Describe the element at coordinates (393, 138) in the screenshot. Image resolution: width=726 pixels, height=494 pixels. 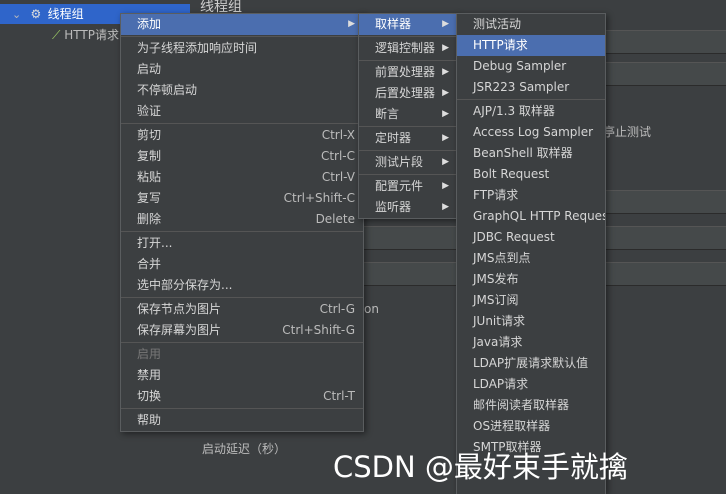
I see `menu-item-label: 定时器` at that location.